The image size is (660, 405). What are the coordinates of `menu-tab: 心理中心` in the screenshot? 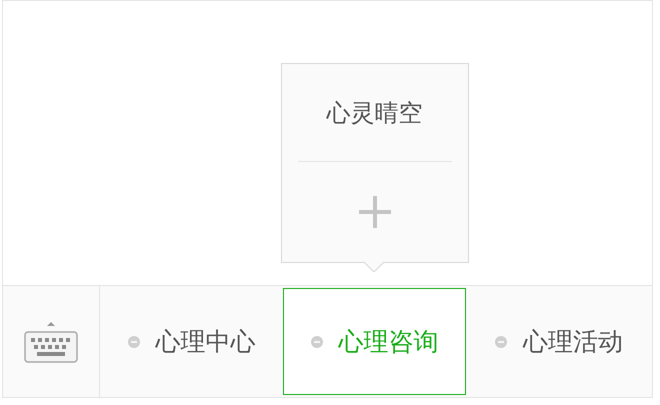 It's located at (191, 341).